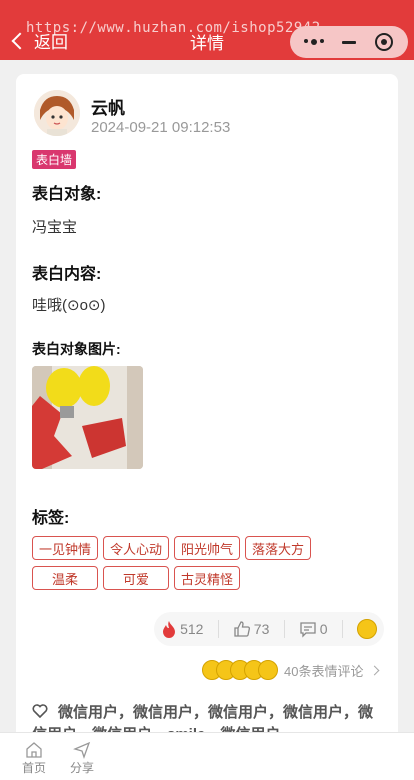 The width and height of the screenshot is (414, 780). Describe the element at coordinates (54, 159) in the screenshot. I see `category-badge: 表白墙` at that location.